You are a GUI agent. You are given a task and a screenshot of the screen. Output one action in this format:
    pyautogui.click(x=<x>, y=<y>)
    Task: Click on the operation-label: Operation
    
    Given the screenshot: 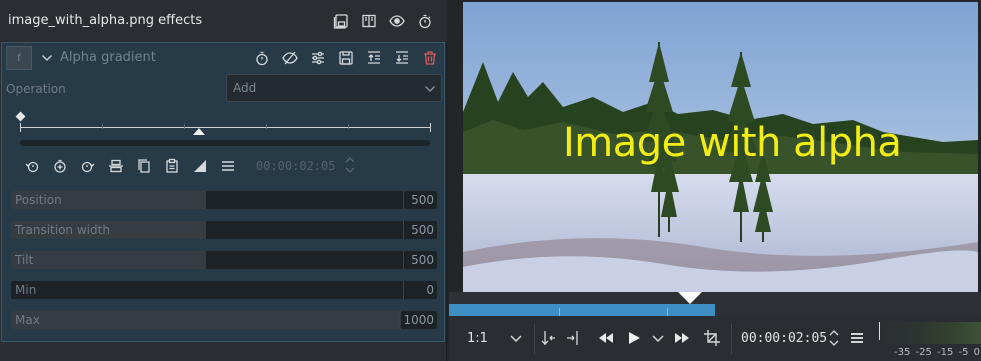 What is the action you would take?
    pyautogui.click(x=36, y=89)
    